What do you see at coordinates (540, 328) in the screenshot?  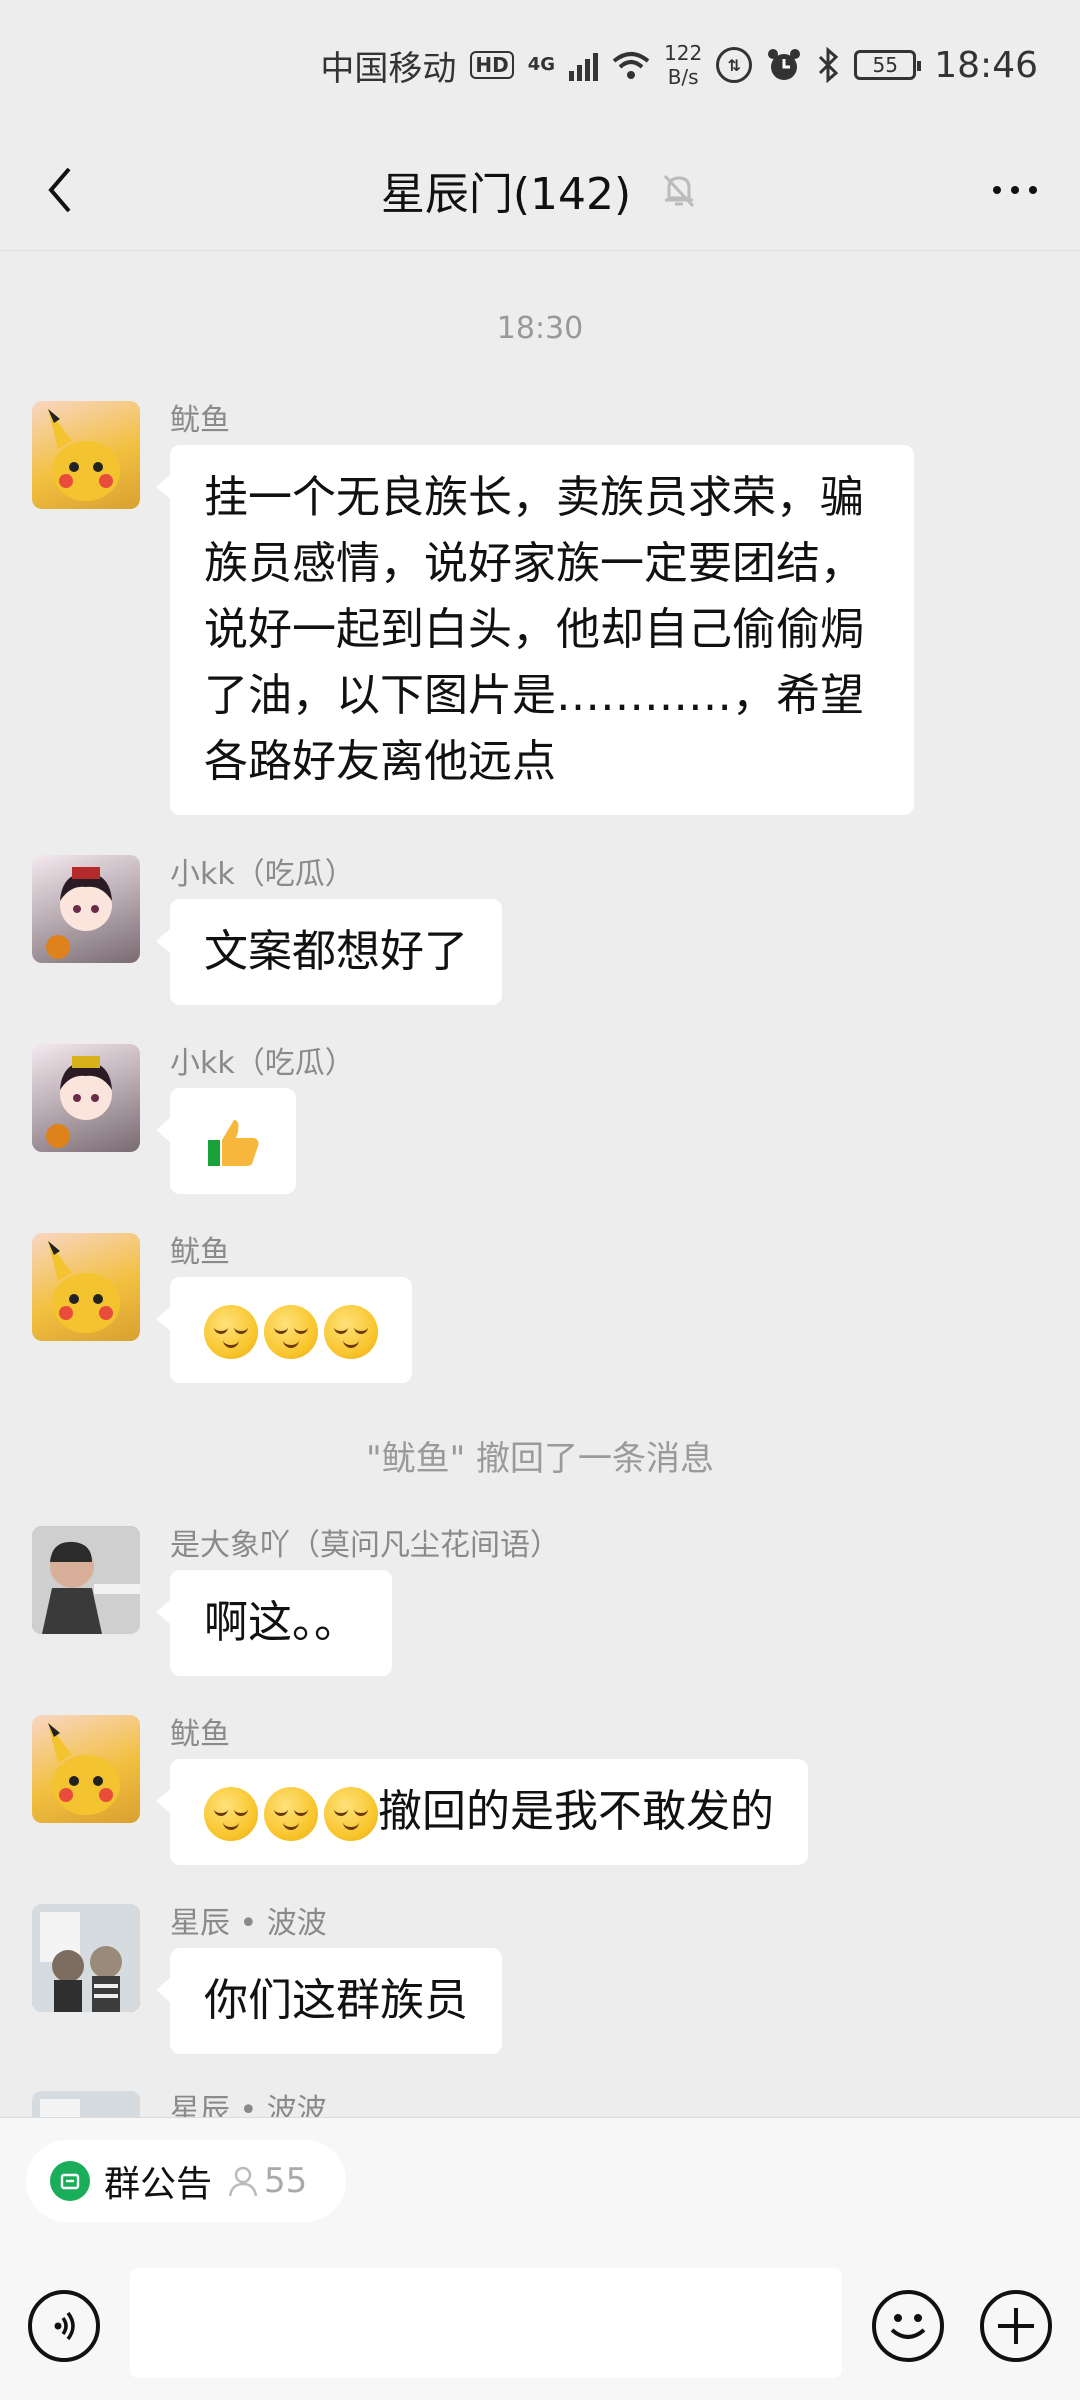 I see `timestamp: 18:30` at bounding box center [540, 328].